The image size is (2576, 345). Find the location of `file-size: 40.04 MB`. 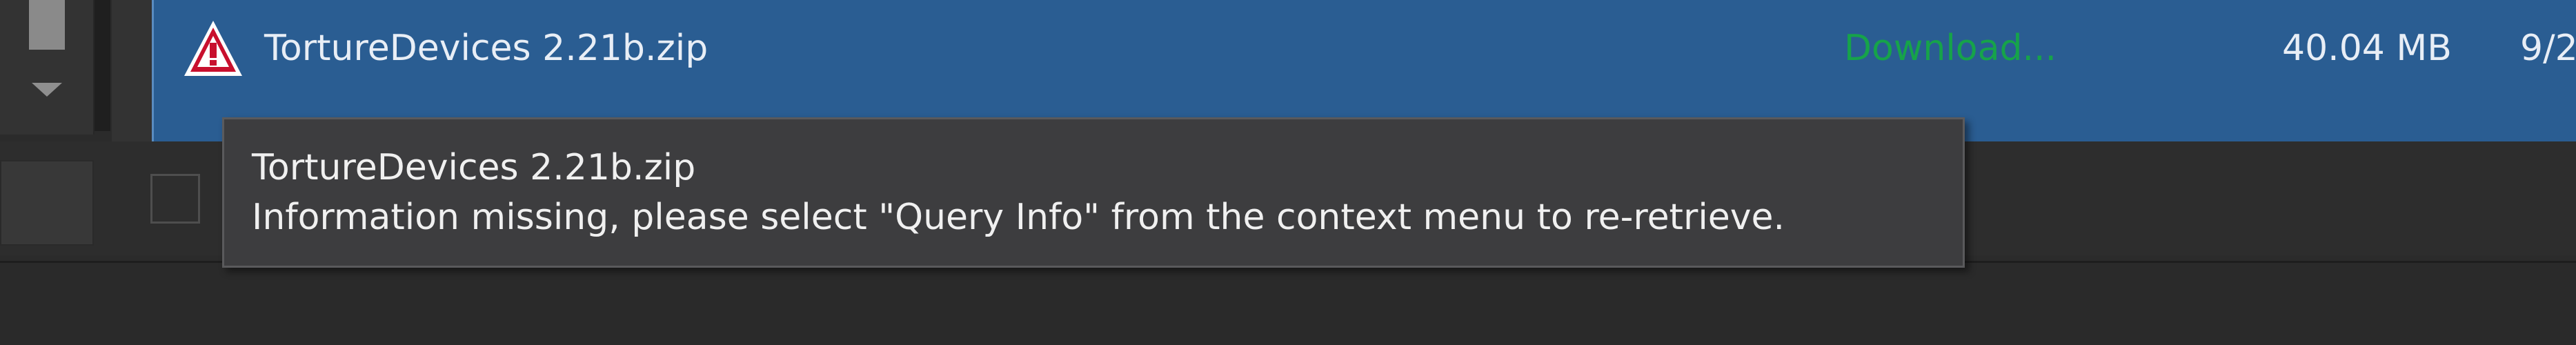

file-size: 40.04 MB is located at coordinates (2367, 48).